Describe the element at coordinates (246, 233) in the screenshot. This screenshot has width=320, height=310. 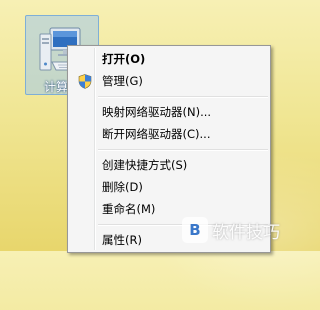
I see `watermark-text: 软件技巧` at that location.